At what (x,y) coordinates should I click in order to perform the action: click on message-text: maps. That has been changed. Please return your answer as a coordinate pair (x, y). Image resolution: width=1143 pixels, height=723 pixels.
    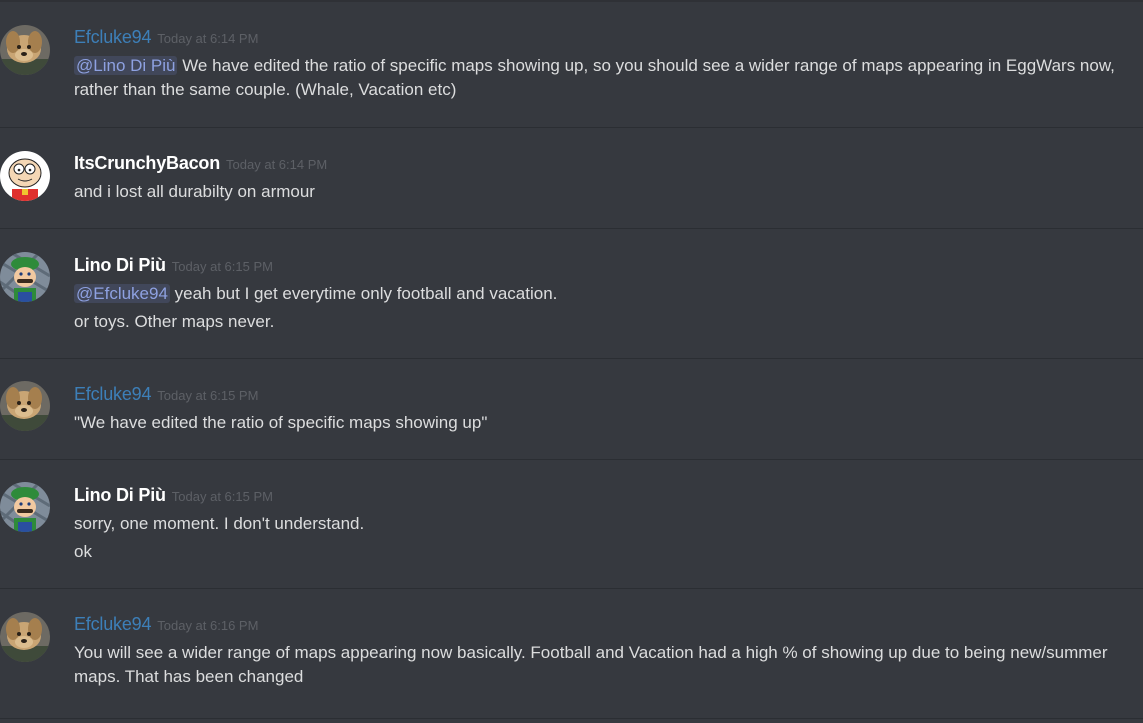
    Looking at the image, I should click on (189, 676).